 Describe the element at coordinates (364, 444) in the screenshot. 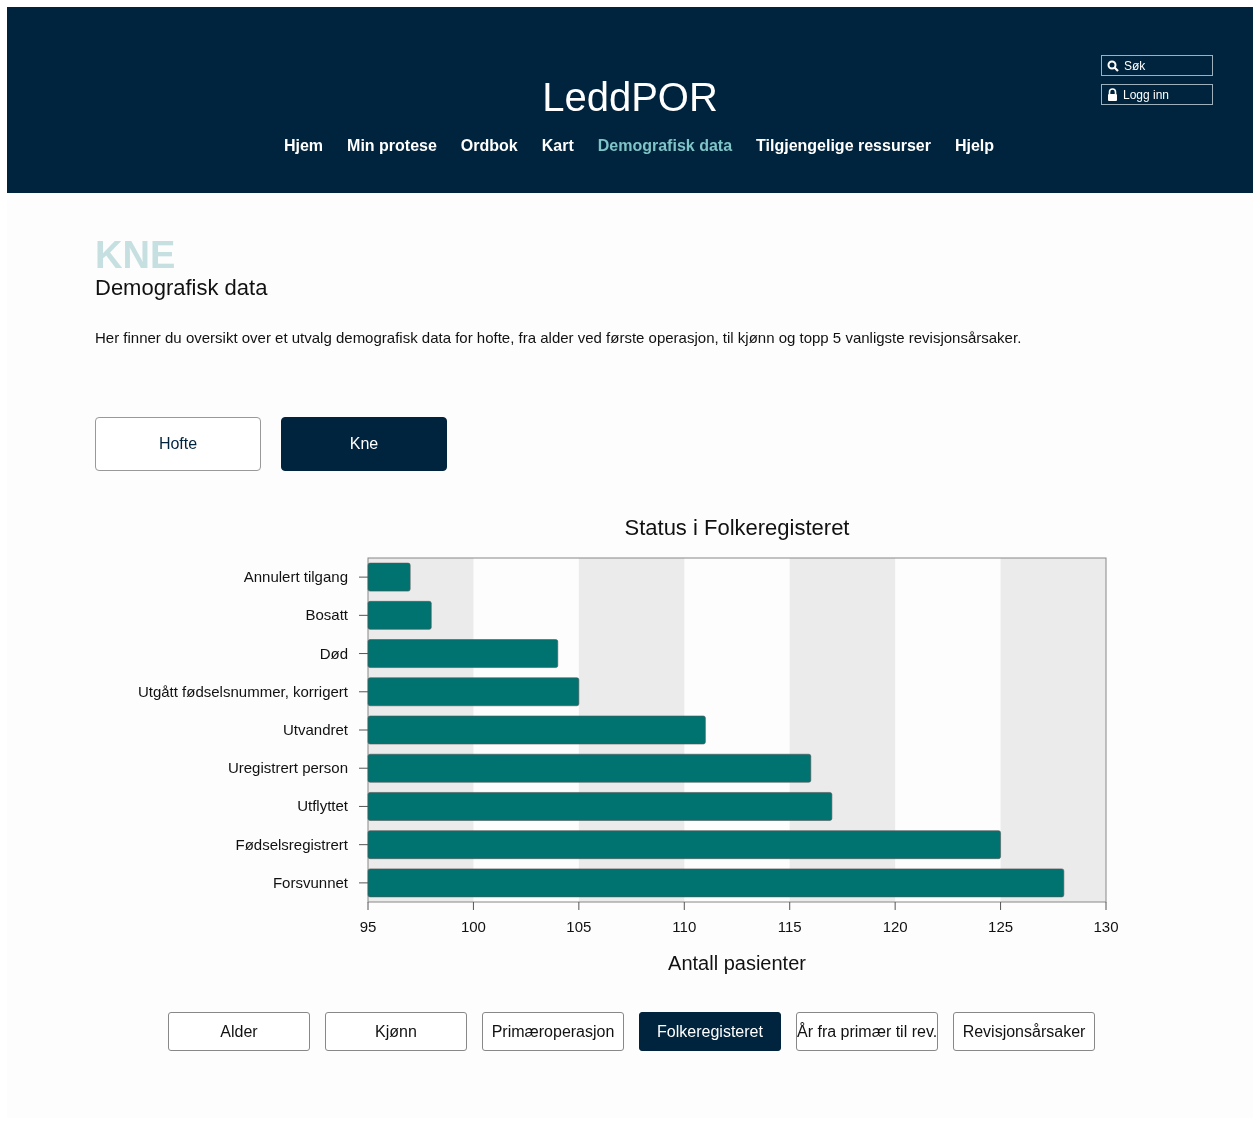

I see `joint-tab: Kne` at that location.